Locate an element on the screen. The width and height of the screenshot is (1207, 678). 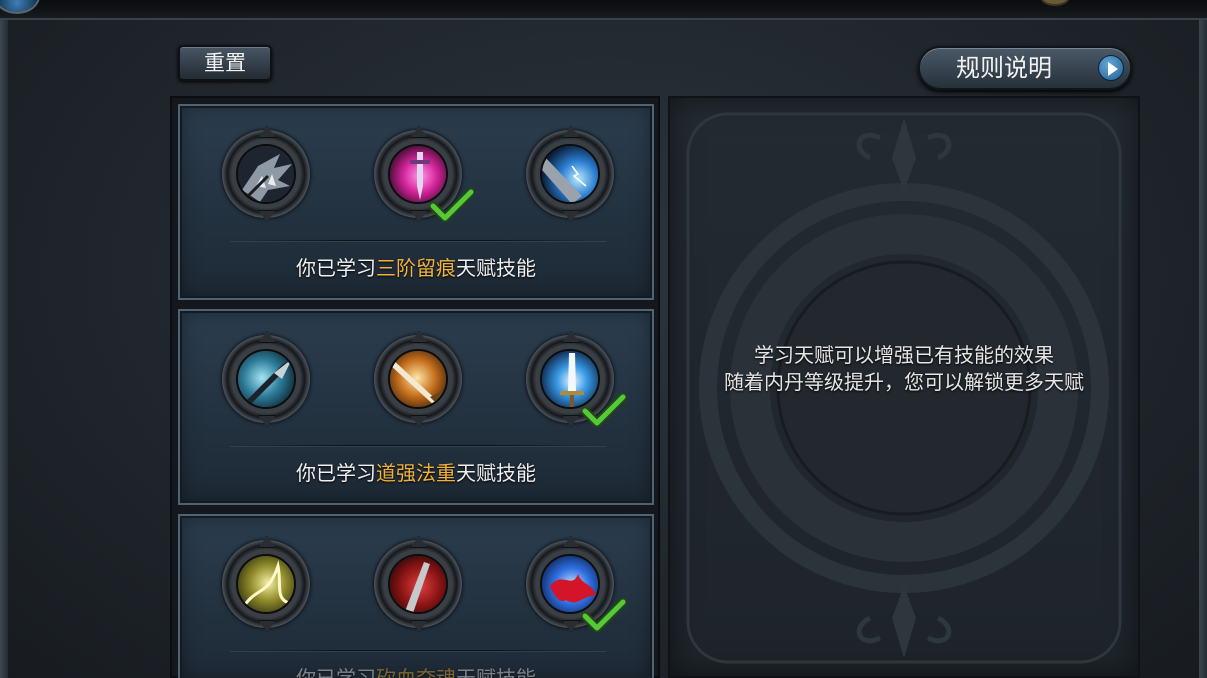
skill-slot-blood-blade is located at coordinates (418, 584).